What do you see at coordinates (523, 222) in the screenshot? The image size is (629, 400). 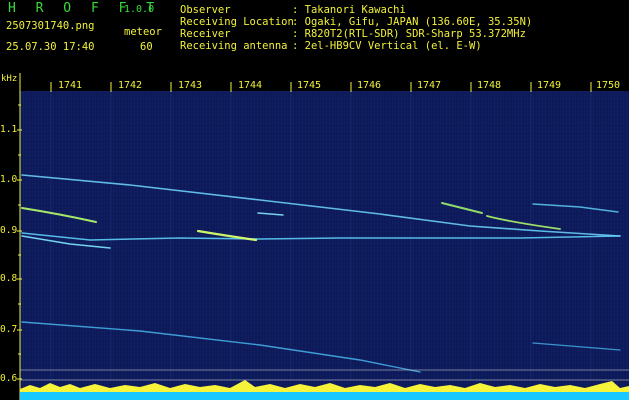 I see `trace-right` at bounding box center [523, 222].